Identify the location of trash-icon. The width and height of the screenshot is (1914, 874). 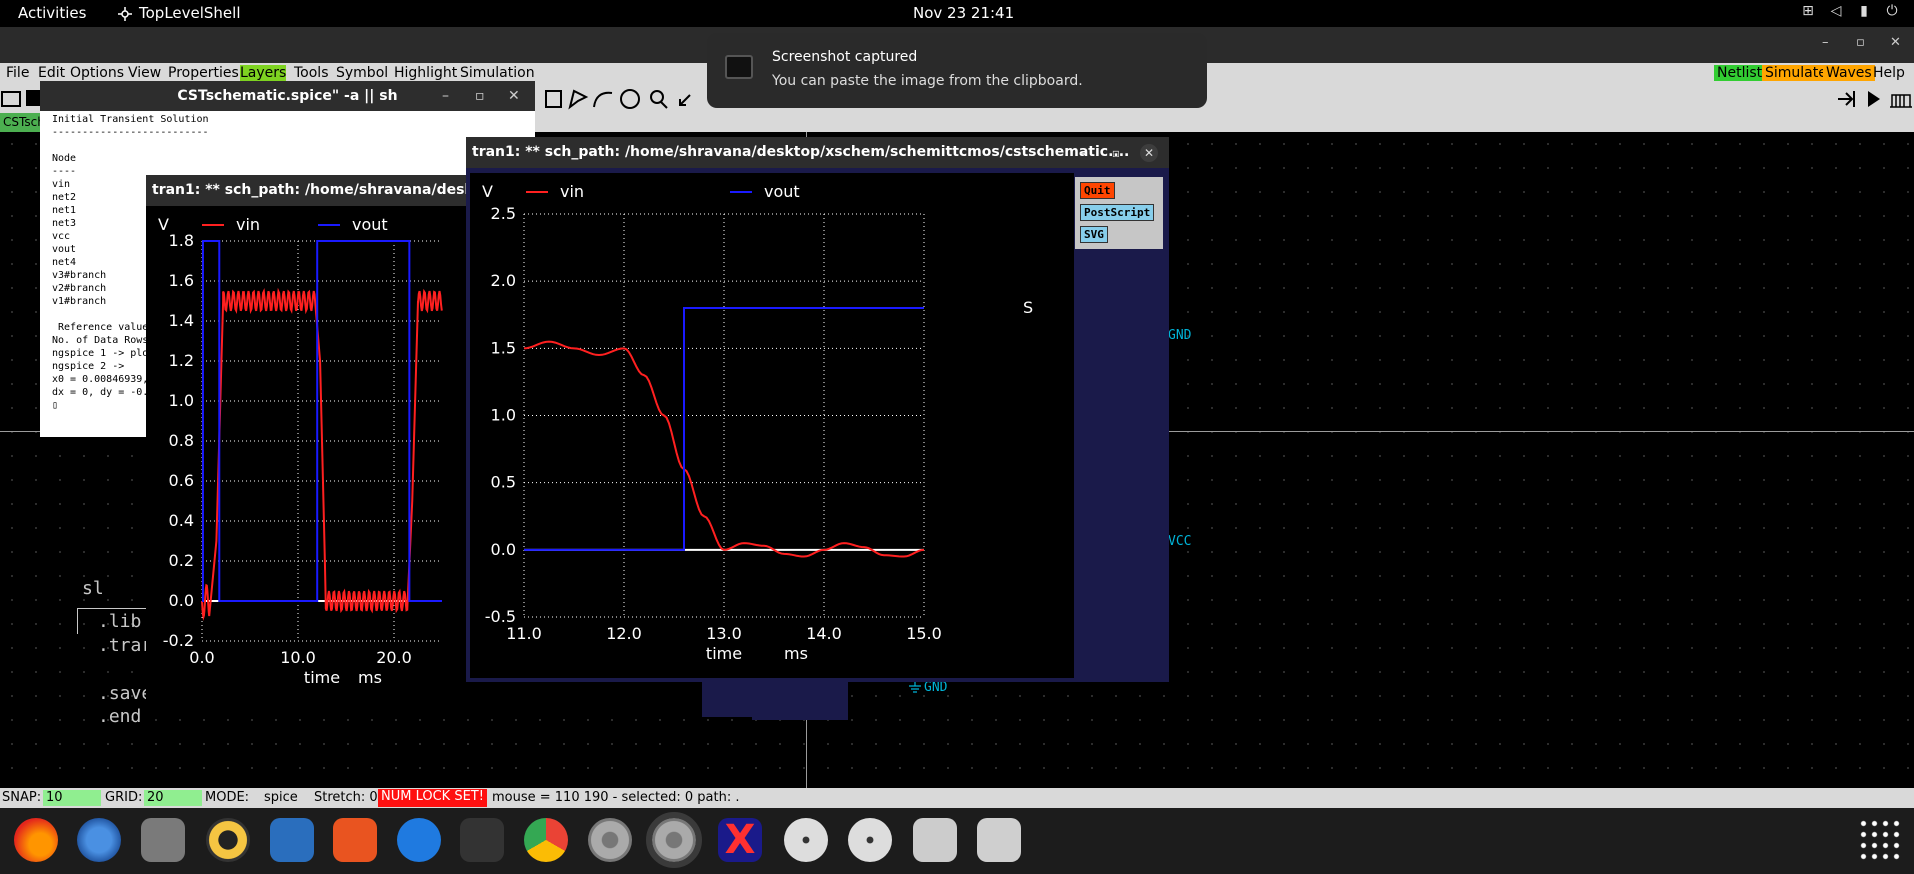
(999, 840).